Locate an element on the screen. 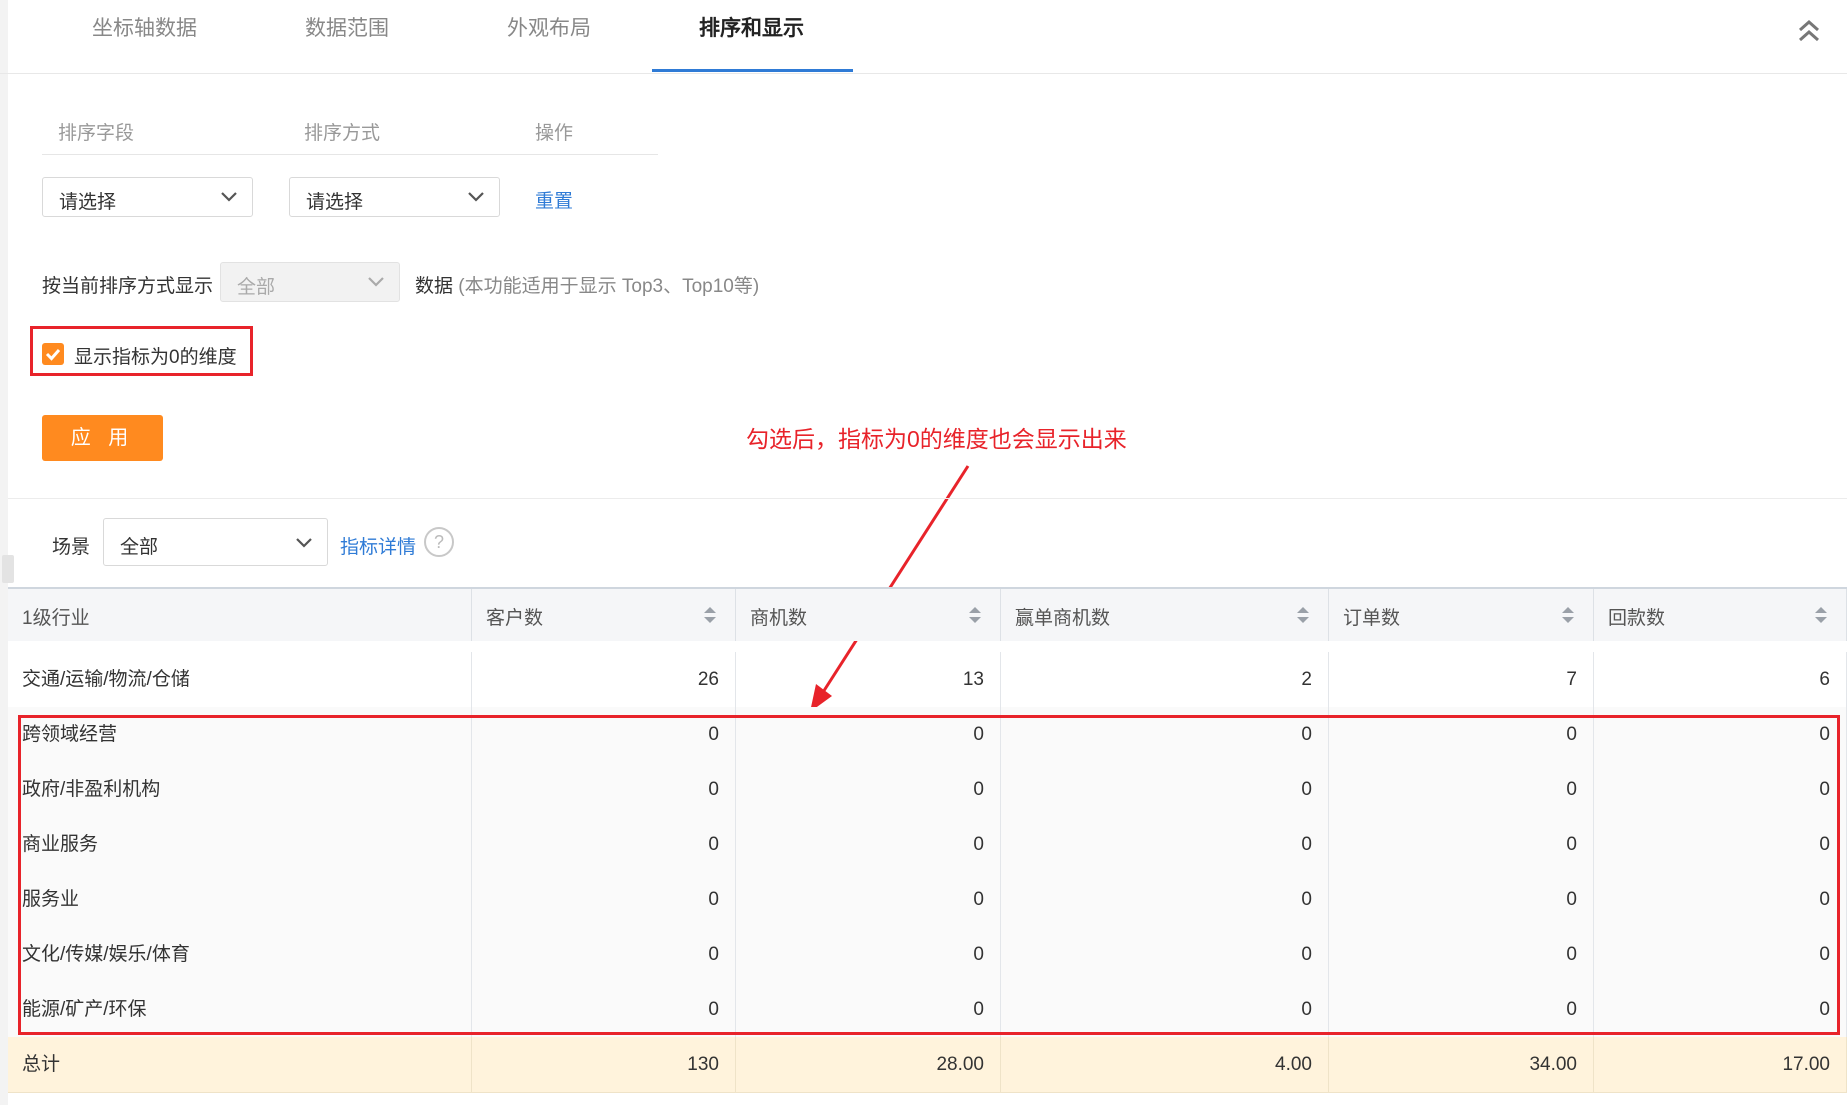 Image resolution: width=1847 pixels, height=1105 pixels. table-total-row: 总计 130 28.00 4.00 34.00 17.00 is located at coordinates (927, 1065).